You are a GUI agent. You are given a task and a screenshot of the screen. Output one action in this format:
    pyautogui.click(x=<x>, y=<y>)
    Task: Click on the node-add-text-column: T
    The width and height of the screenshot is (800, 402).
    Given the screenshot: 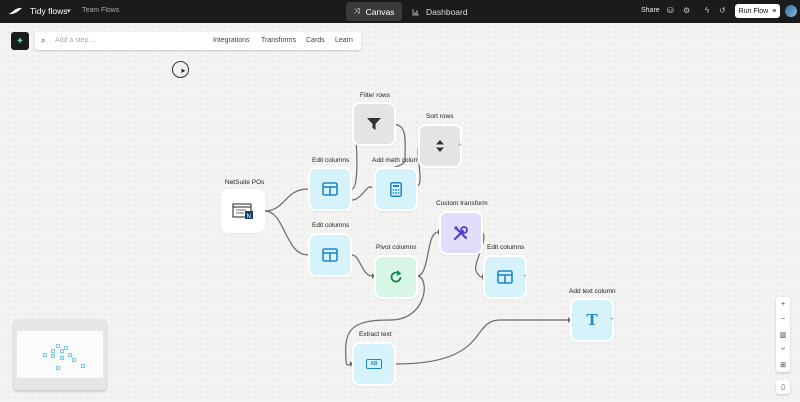 What is the action you would take?
    pyautogui.click(x=592, y=320)
    